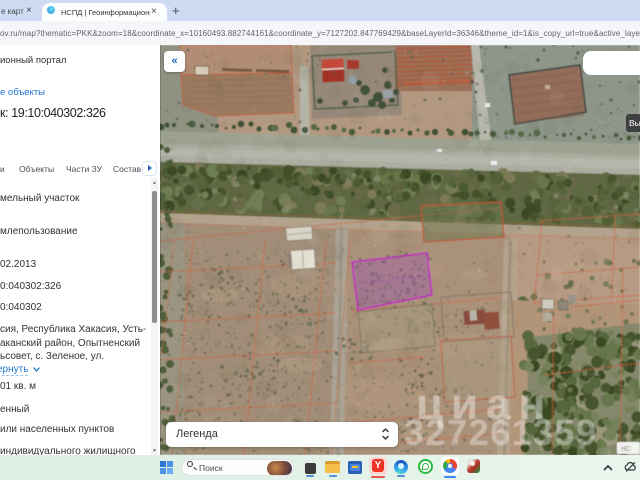 This screenshot has height=480, width=640. What do you see at coordinates (501, 432) in the screenshot?
I see `svg-text: 327261359` at bounding box center [501, 432].